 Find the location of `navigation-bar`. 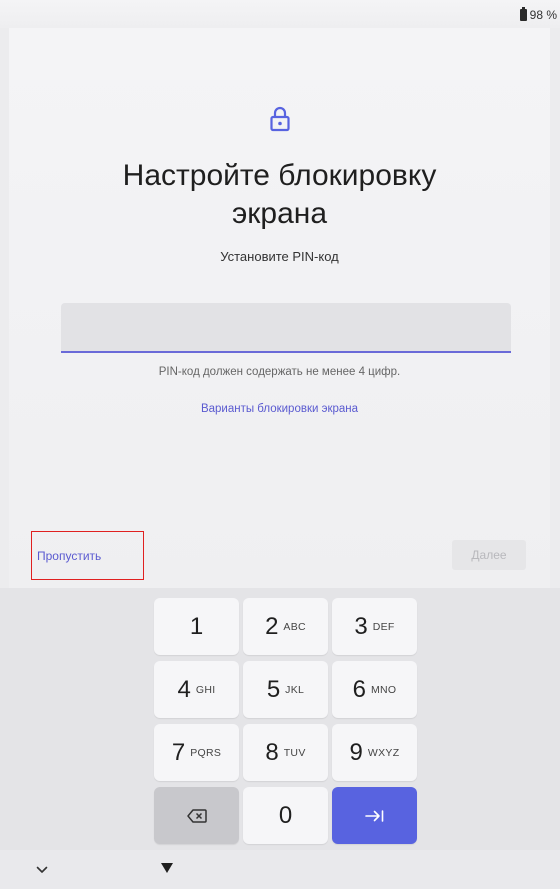

navigation-bar is located at coordinates (280, 869).